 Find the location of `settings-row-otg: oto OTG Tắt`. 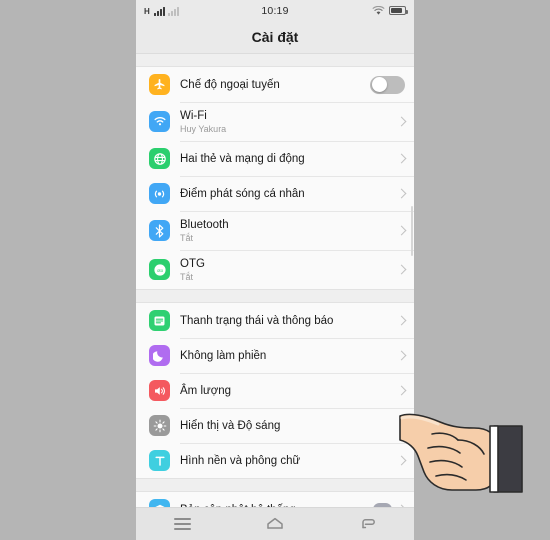

settings-row-otg: oto OTG Tắt is located at coordinates (275, 269).